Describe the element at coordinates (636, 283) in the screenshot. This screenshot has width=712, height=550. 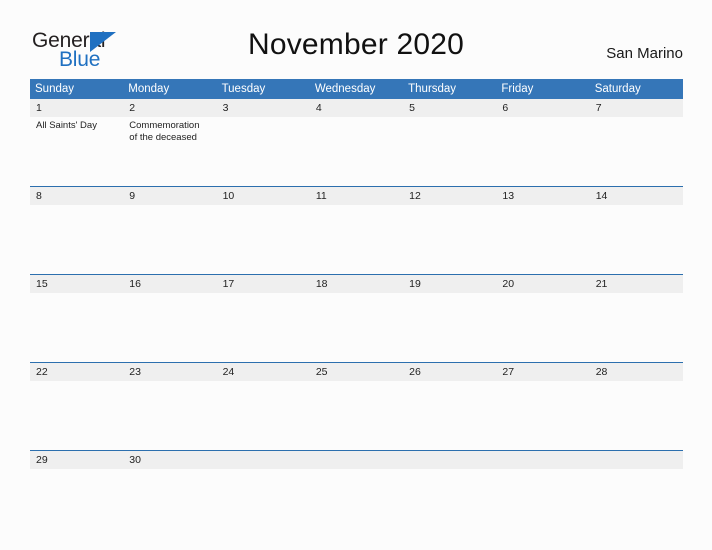
I see `day-number: 21` at that location.